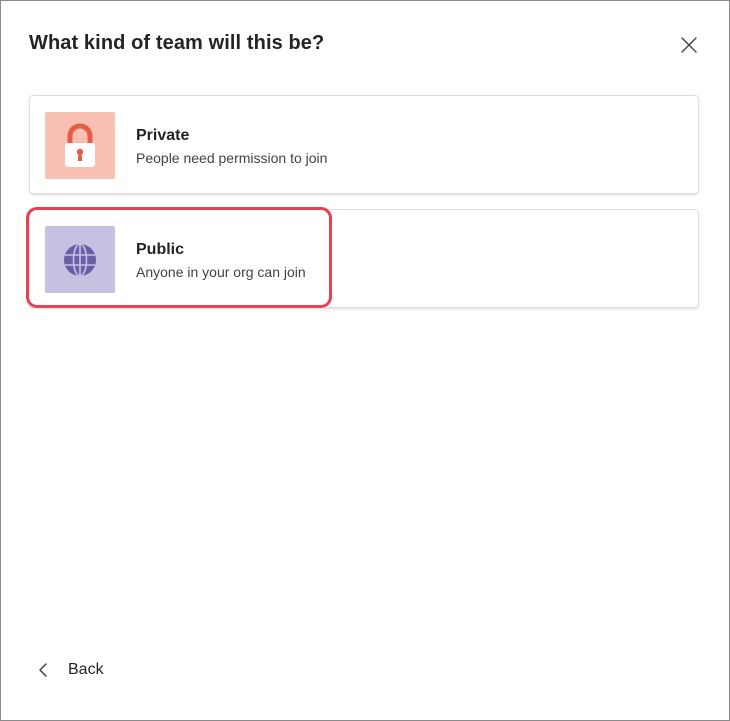  I want to click on option-description: People need permission to join, so click(232, 158).